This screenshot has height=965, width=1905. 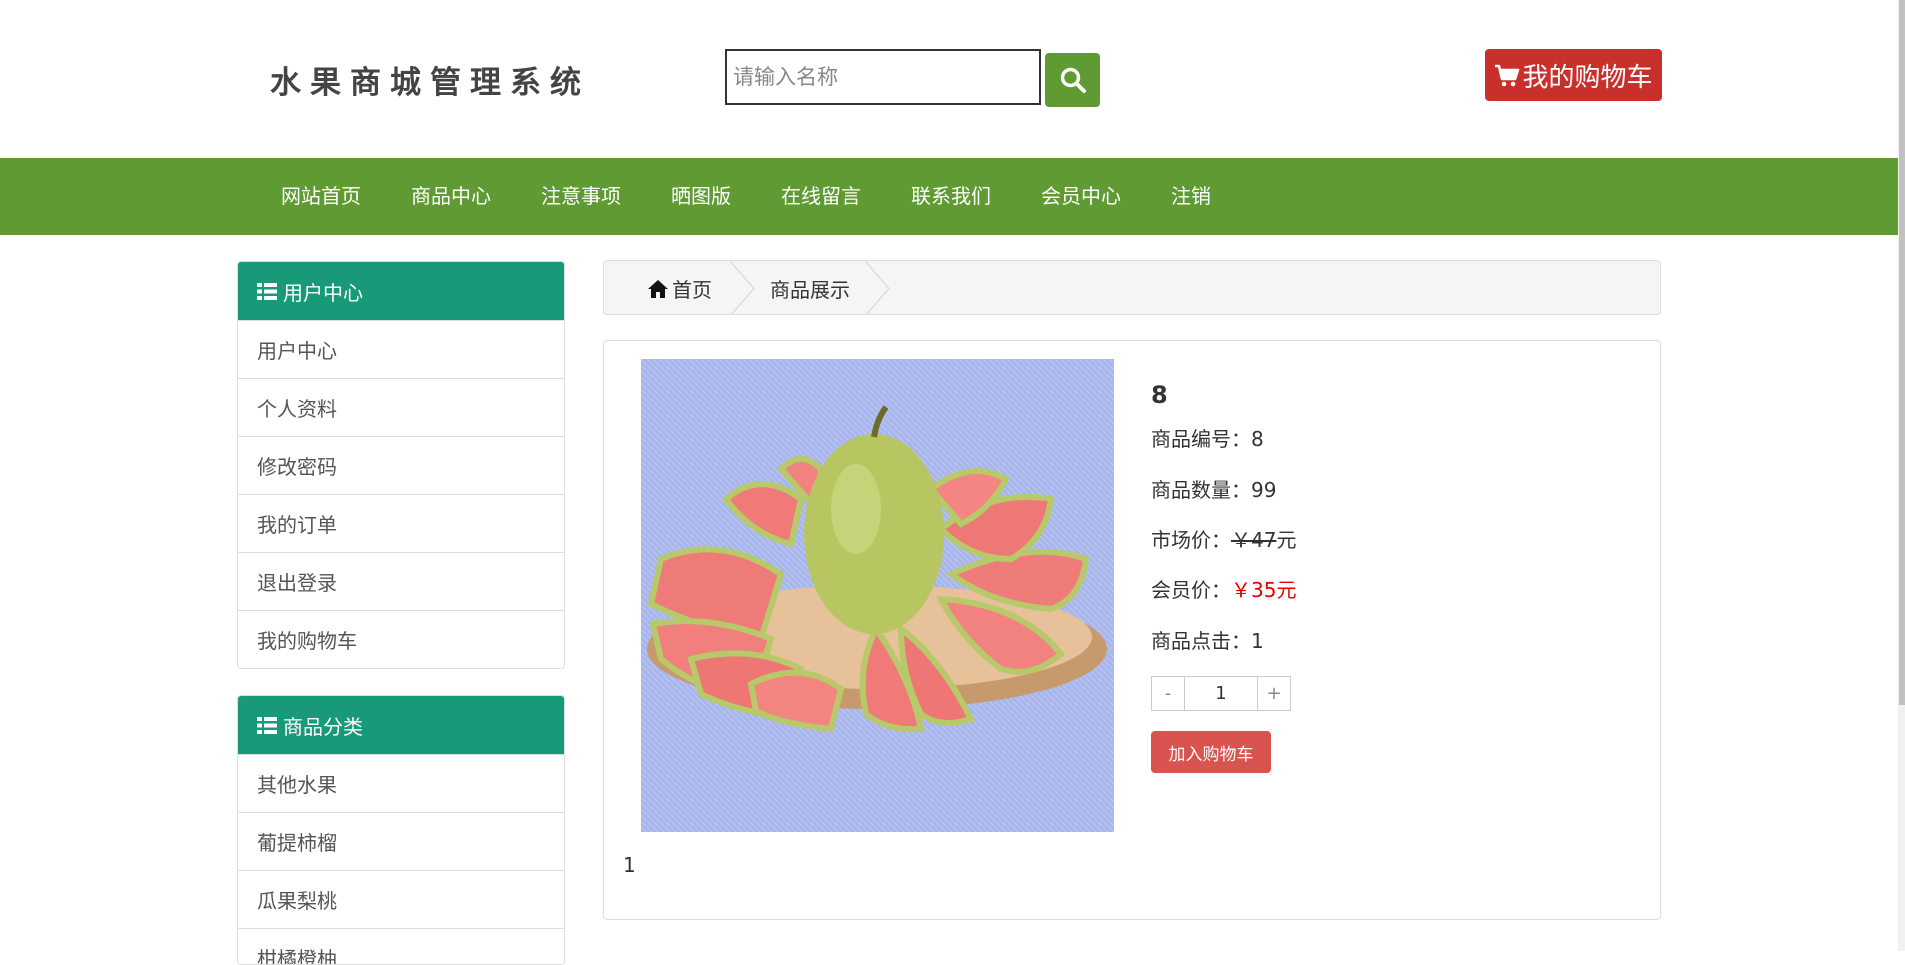 I want to click on product-stock-label: 商品数量：, so click(x=1201, y=490).